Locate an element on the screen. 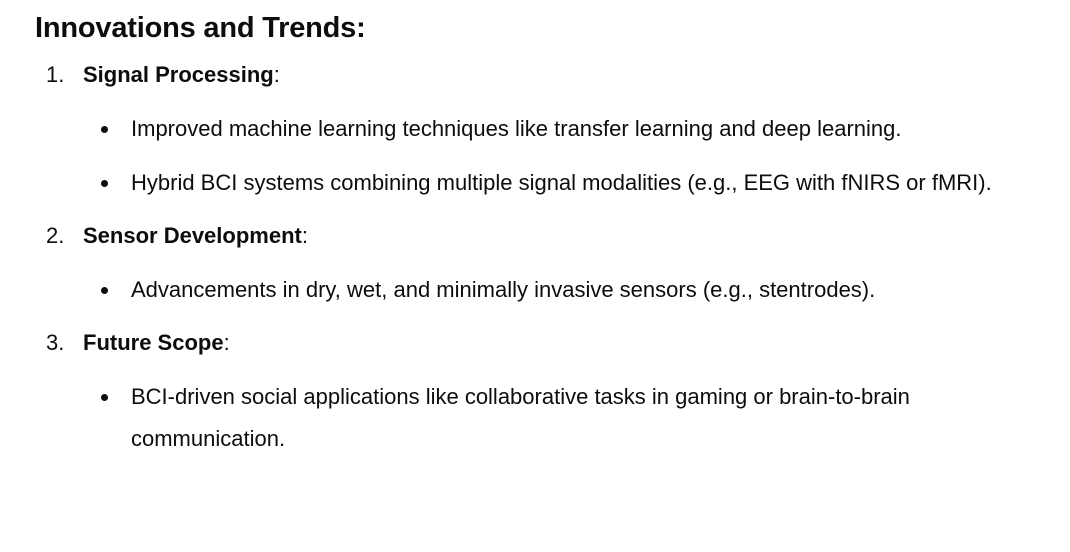  list-item-header: 2. Sensor Development: is located at coordinates (550, 236).